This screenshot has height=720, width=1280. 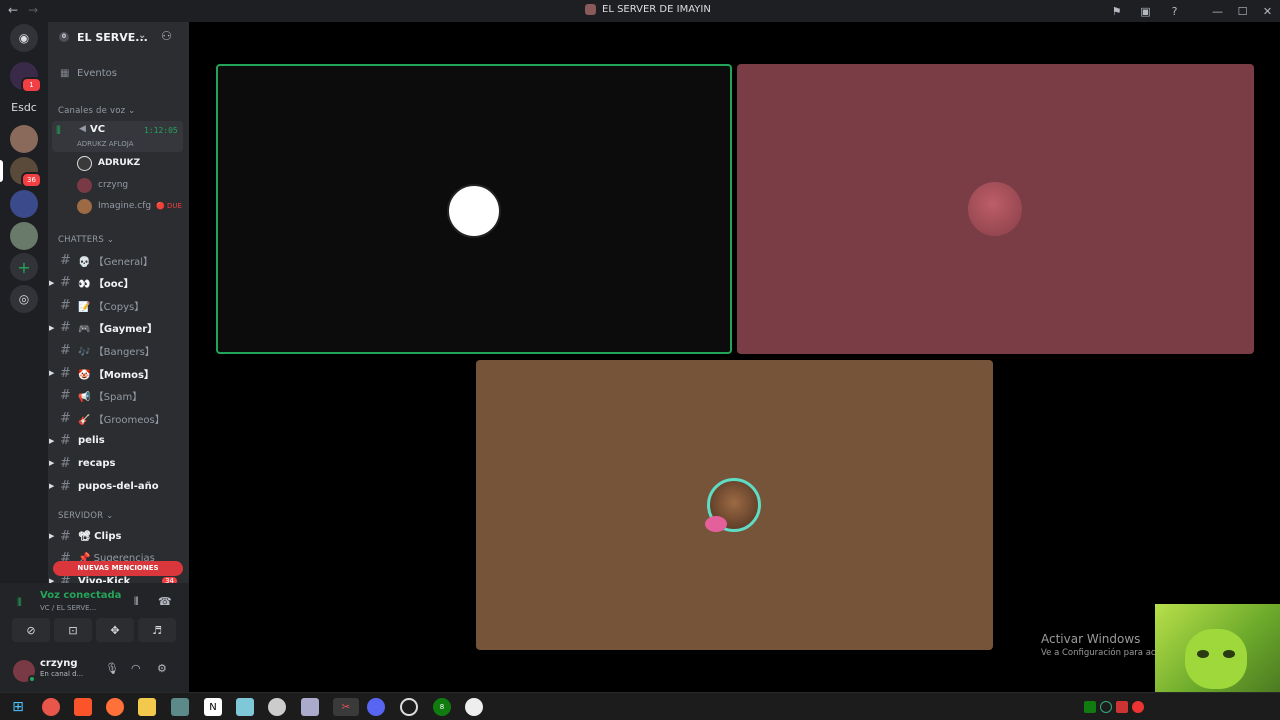 I want to click on tray-xbox-icon, so click(x=1090, y=707).